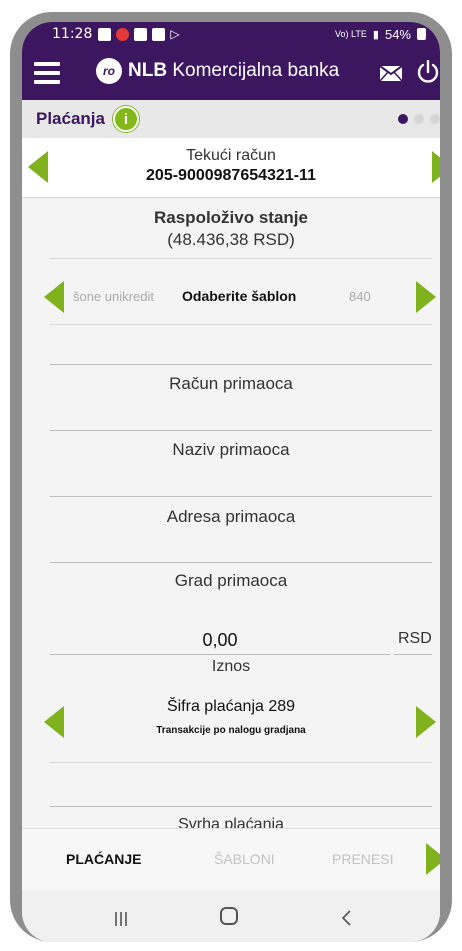  I want to click on status-bar: 11:28 ▷ Vo) LTE ▮ 54%, so click(231, 34).